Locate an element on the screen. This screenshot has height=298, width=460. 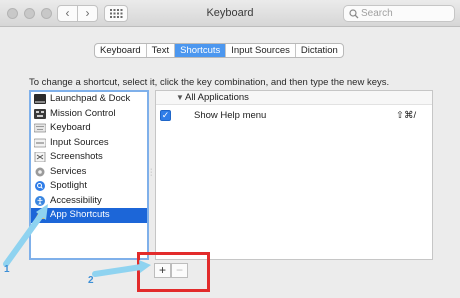
tab-dictation: Dictation is located at coordinates (319, 50).